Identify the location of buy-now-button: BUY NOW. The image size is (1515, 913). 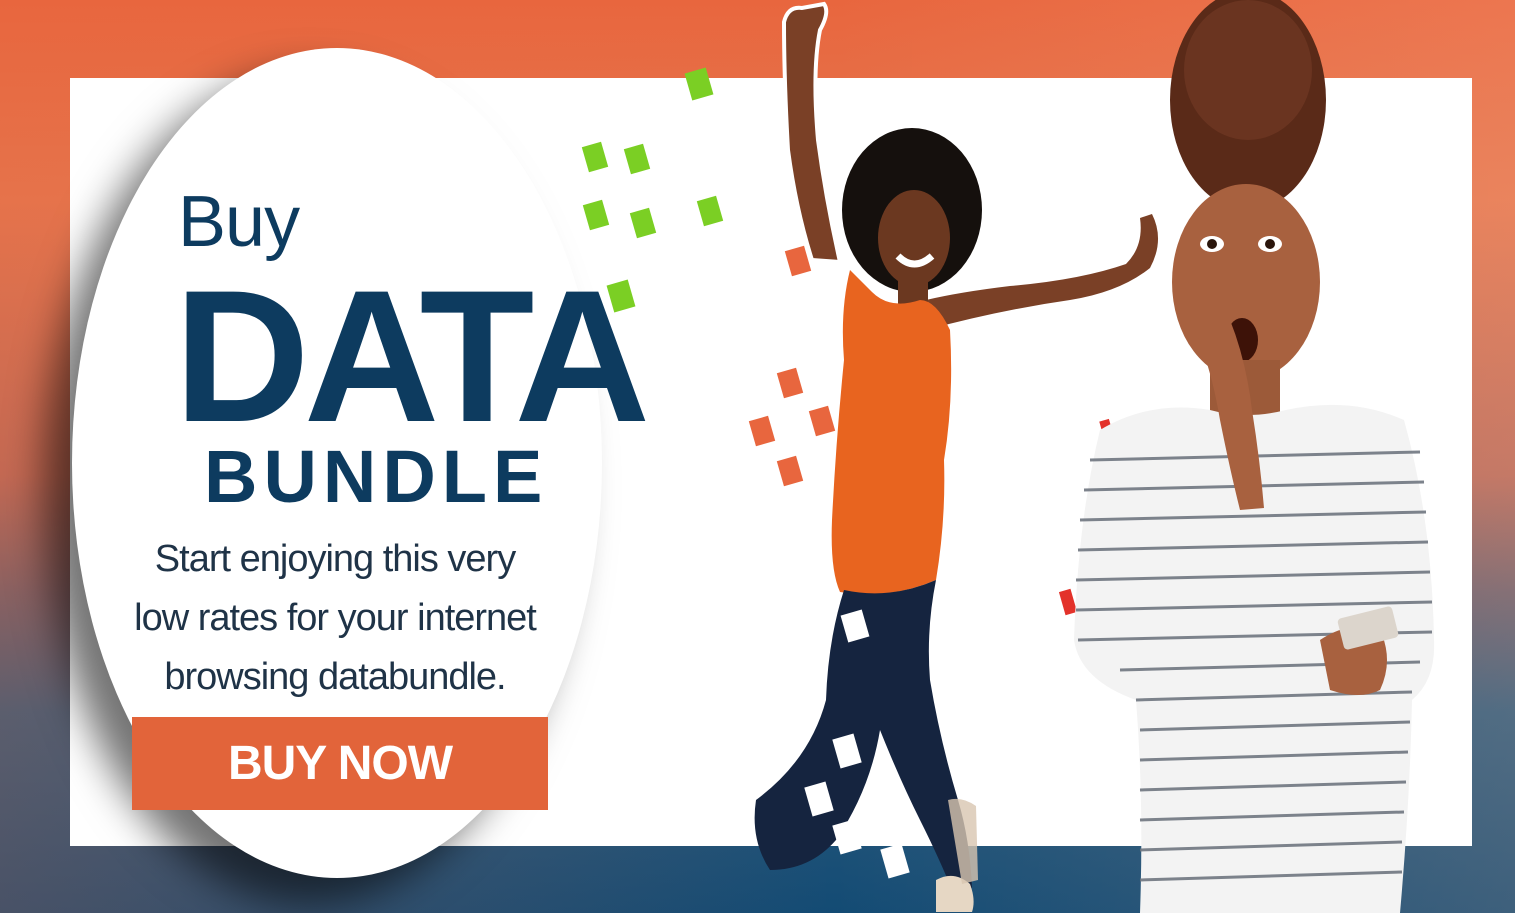
(340, 763).